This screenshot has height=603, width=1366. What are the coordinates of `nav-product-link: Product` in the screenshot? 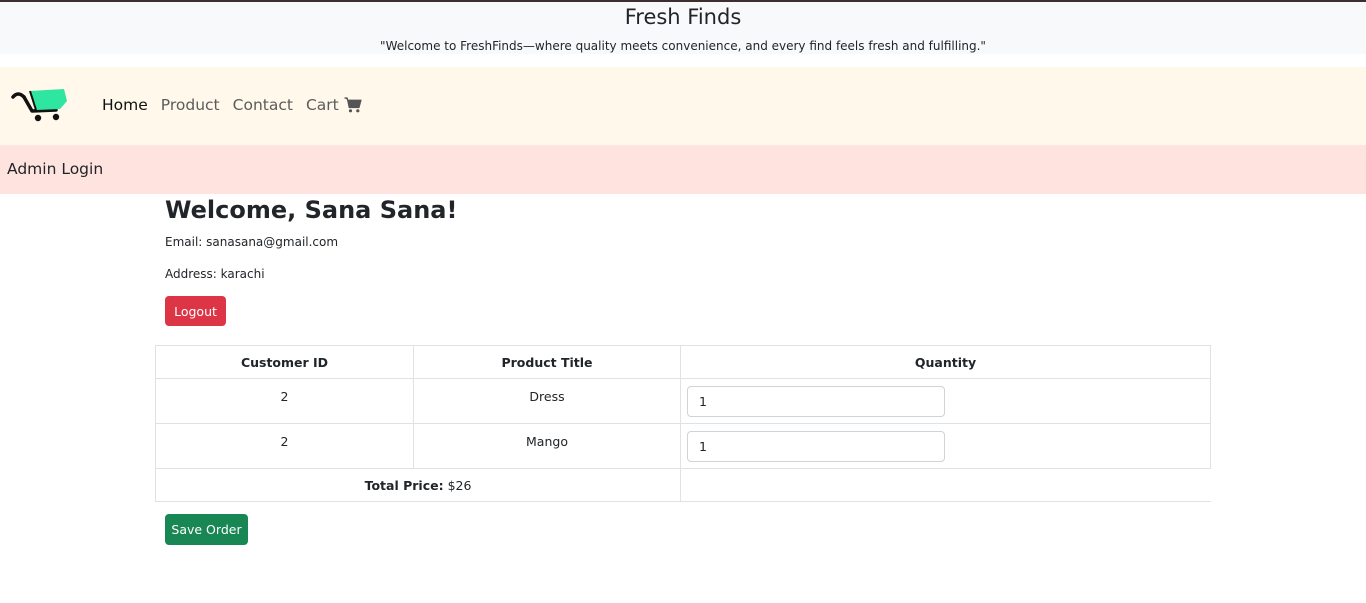 It's located at (190, 105).